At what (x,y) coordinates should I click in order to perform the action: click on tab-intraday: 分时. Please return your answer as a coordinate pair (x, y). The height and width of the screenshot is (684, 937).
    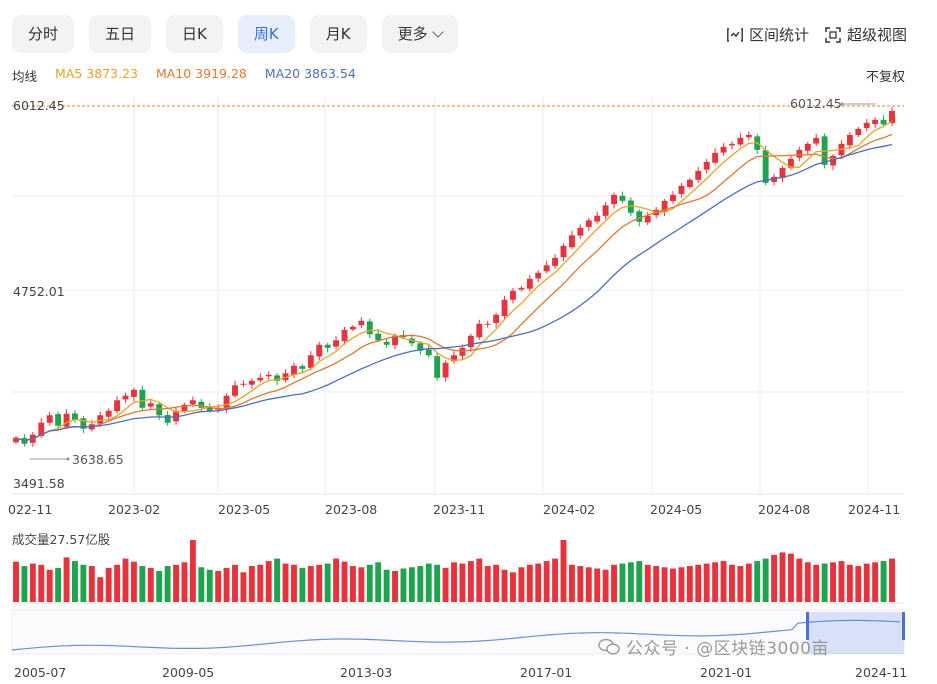
    Looking at the image, I should click on (43, 34).